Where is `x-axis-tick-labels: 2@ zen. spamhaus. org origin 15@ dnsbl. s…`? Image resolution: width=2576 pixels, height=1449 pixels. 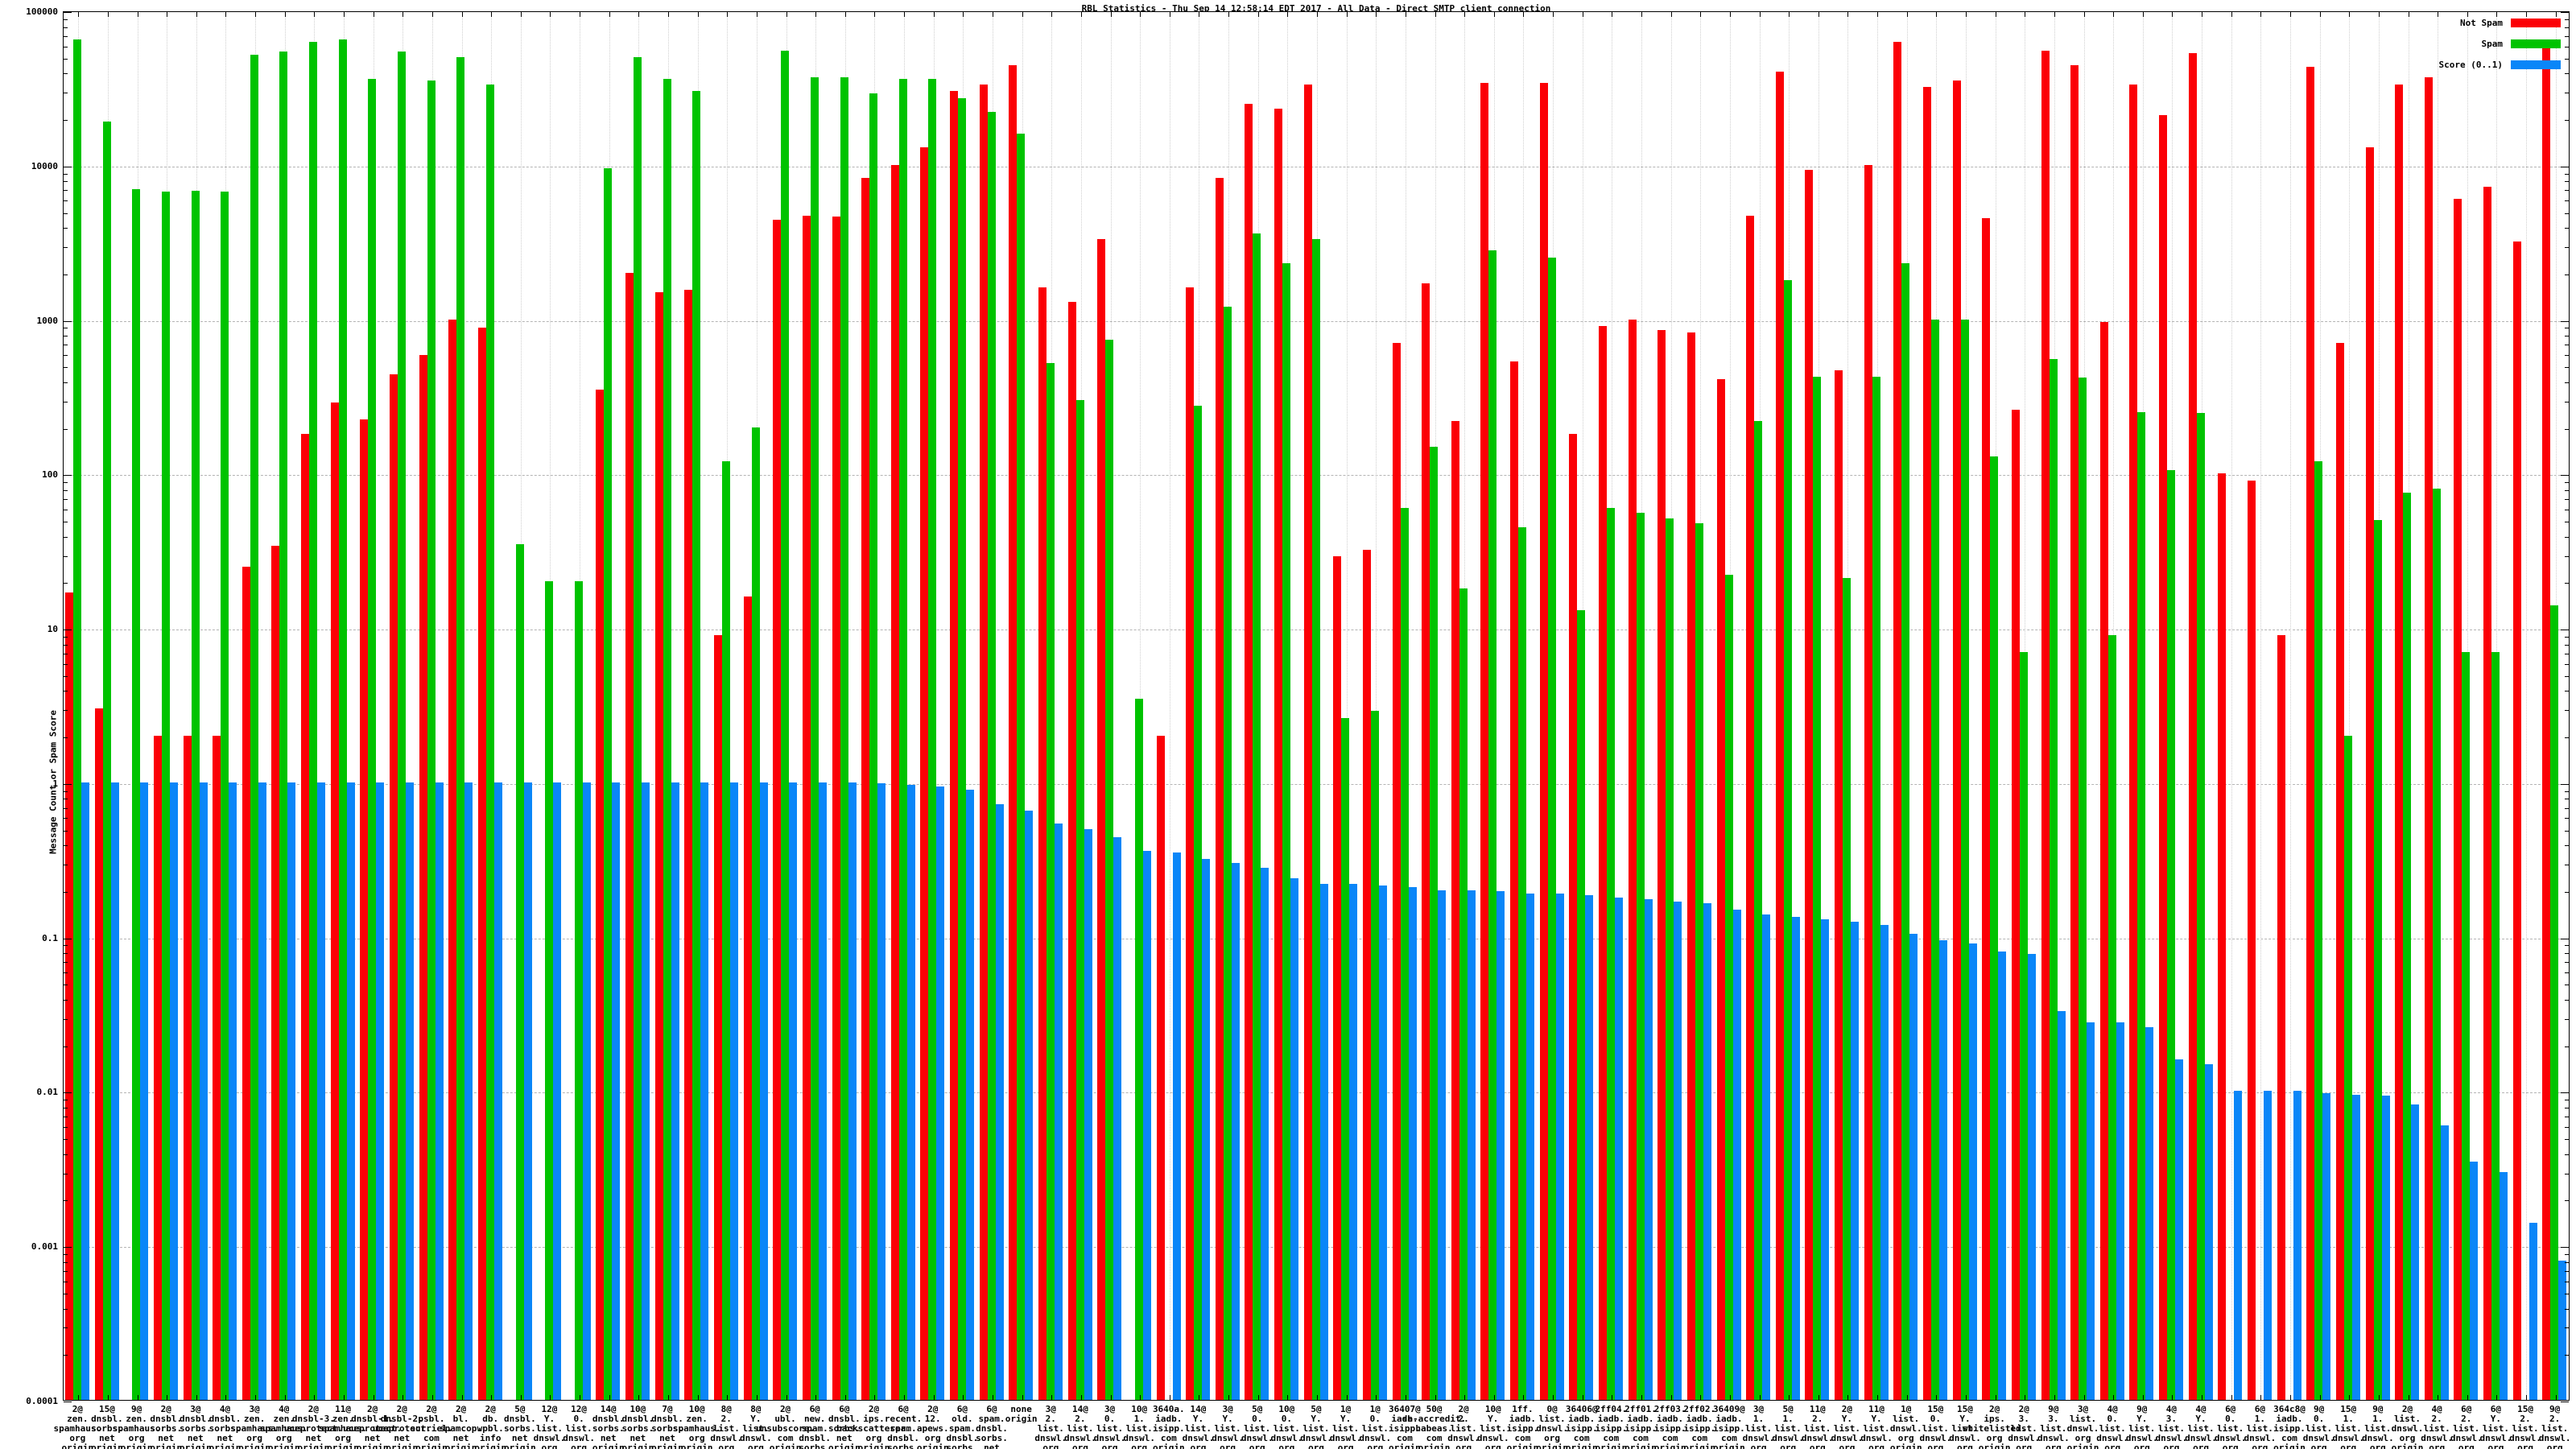
x-axis-tick-labels: 2@ zen. spamhaus. org origin 15@ dnsbl. s… is located at coordinates (1312, 1427).